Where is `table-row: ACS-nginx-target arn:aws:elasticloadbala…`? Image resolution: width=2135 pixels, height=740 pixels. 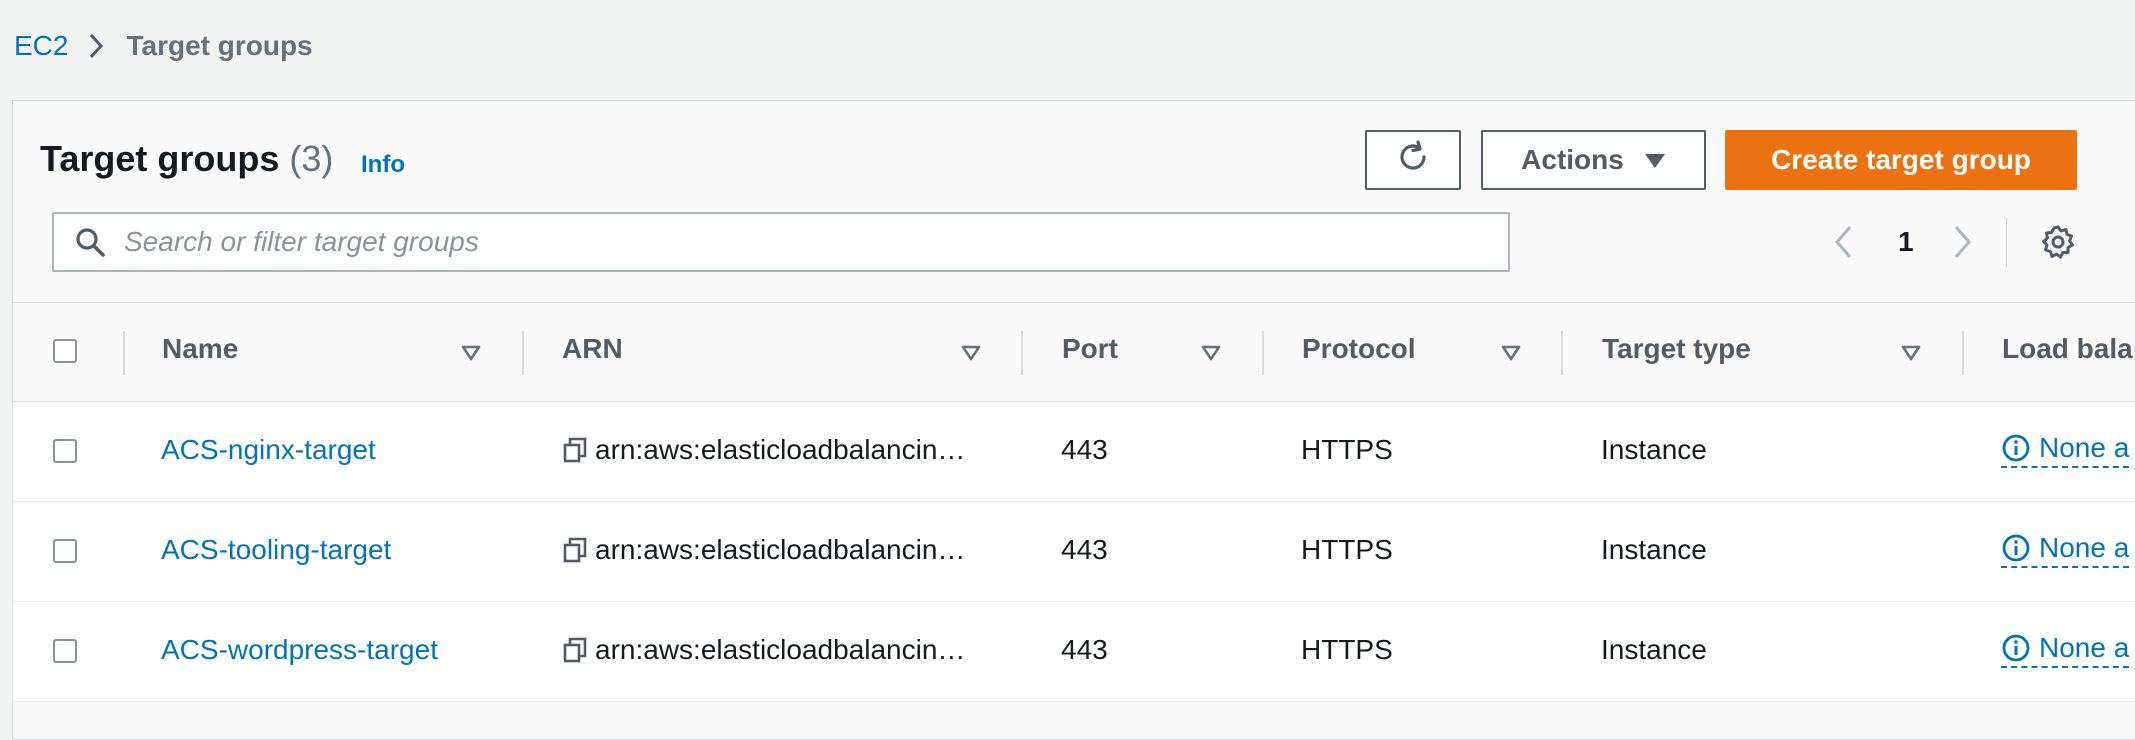
table-row: ACS-nginx-target arn:aws:elasticloadbala… is located at coordinates (1074, 452).